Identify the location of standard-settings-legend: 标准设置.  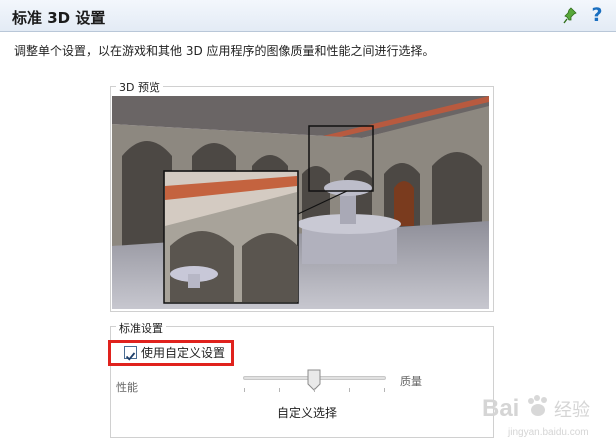
(141, 328).